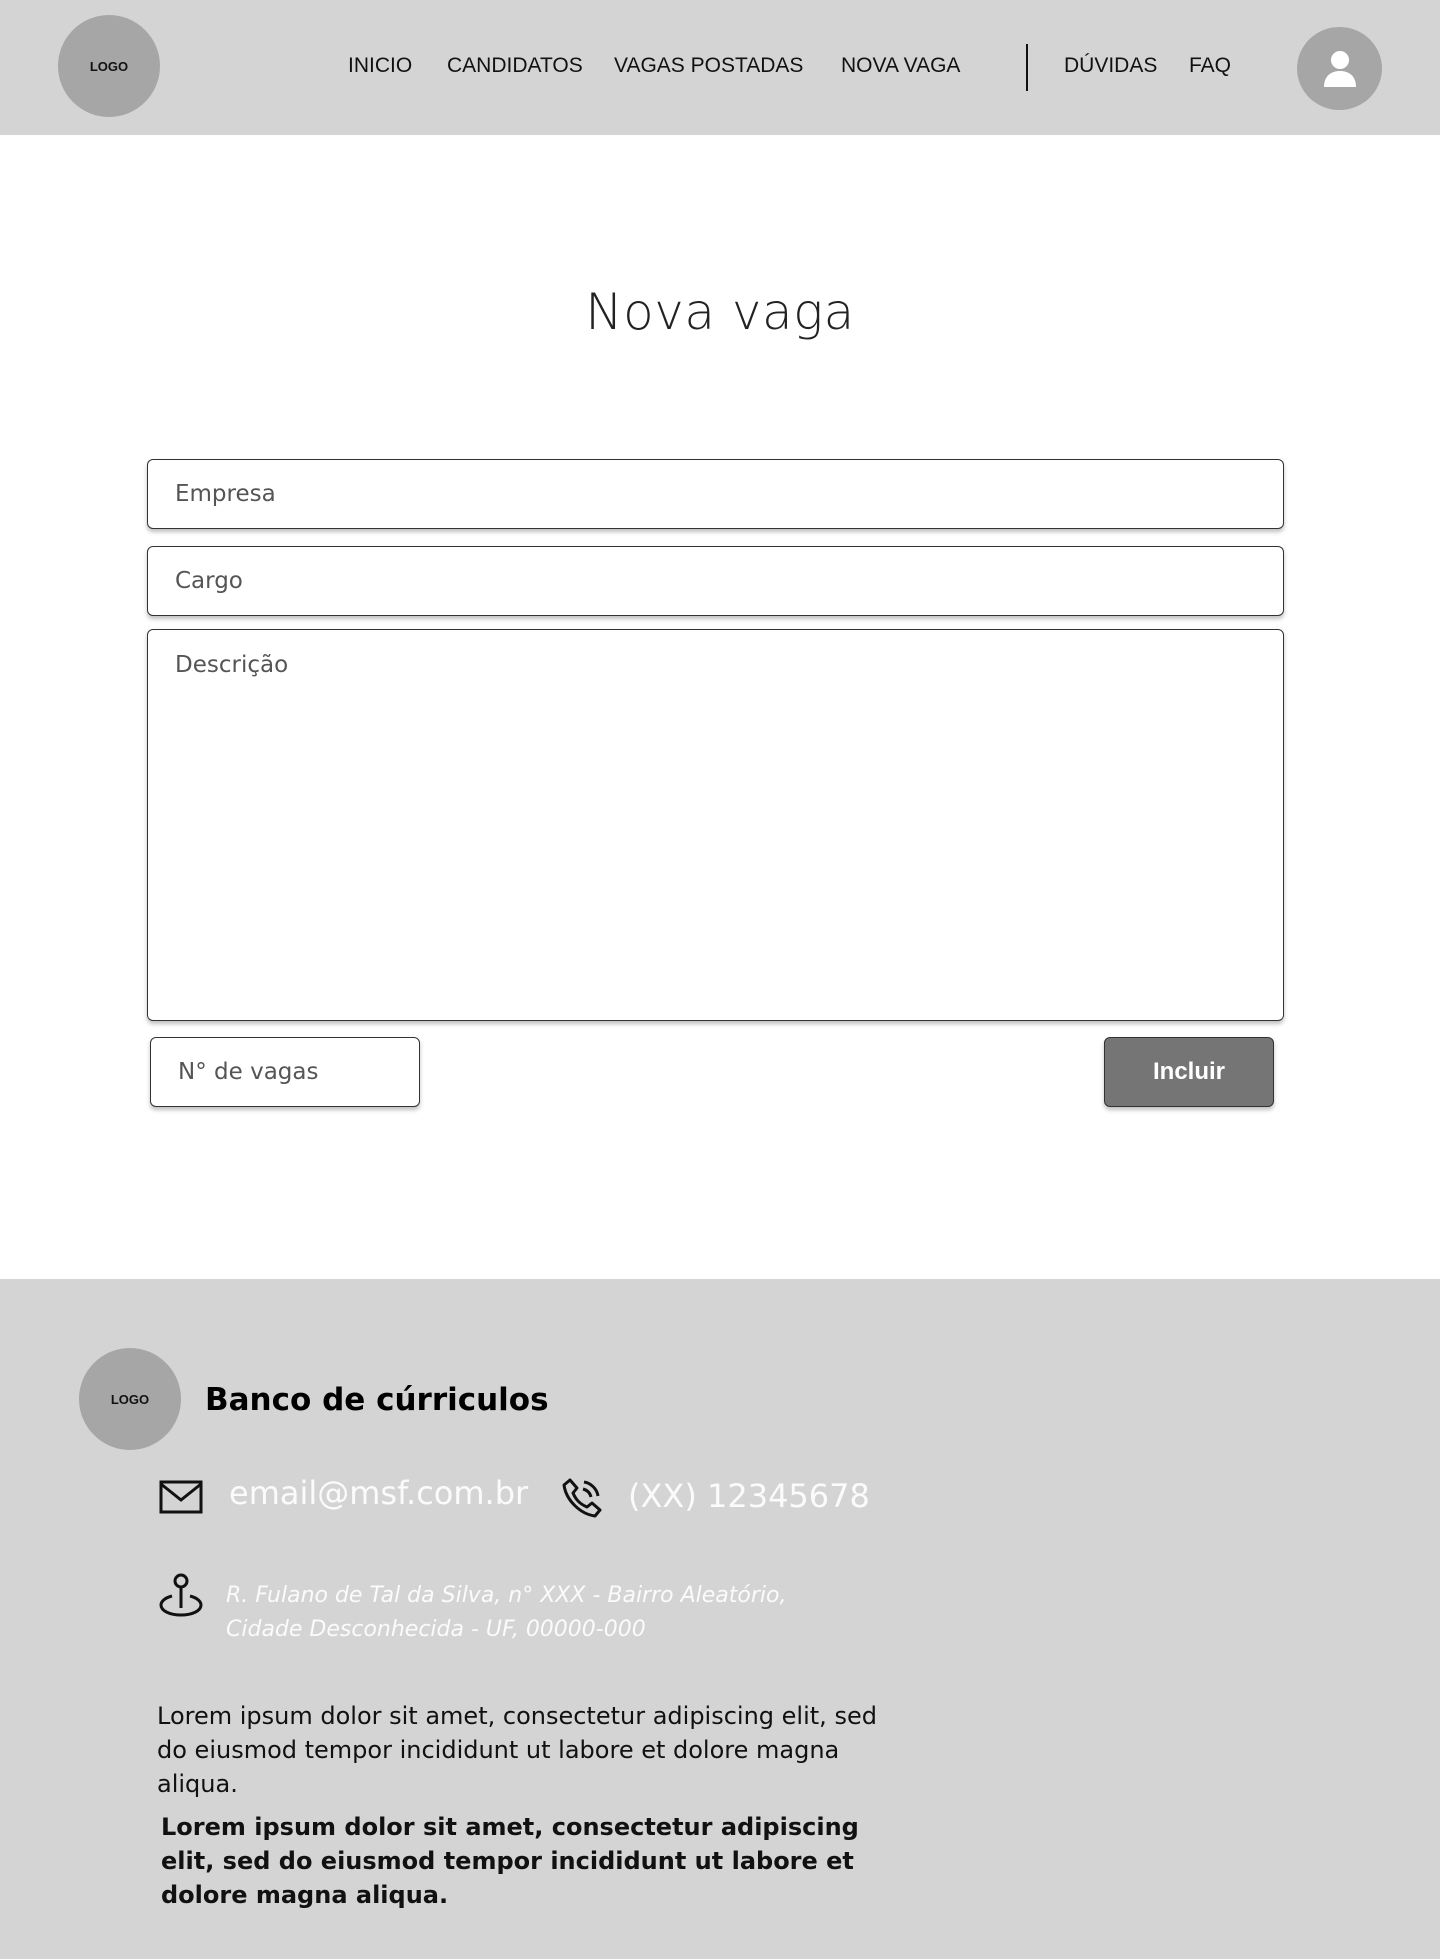 The width and height of the screenshot is (1440, 1959). What do you see at coordinates (515, 66) in the screenshot?
I see `nav-item-candidatos: CANDIDATOS` at bounding box center [515, 66].